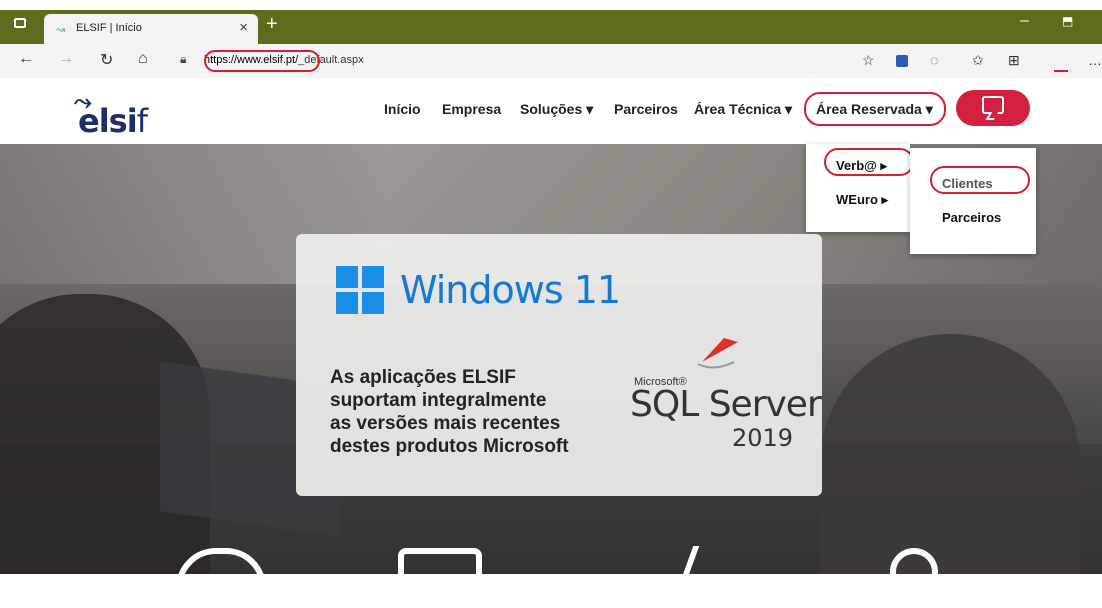  Describe the element at coordinates (646, 109) in the screenshot. I see `nav-parceiros: Parceiros` at that location.